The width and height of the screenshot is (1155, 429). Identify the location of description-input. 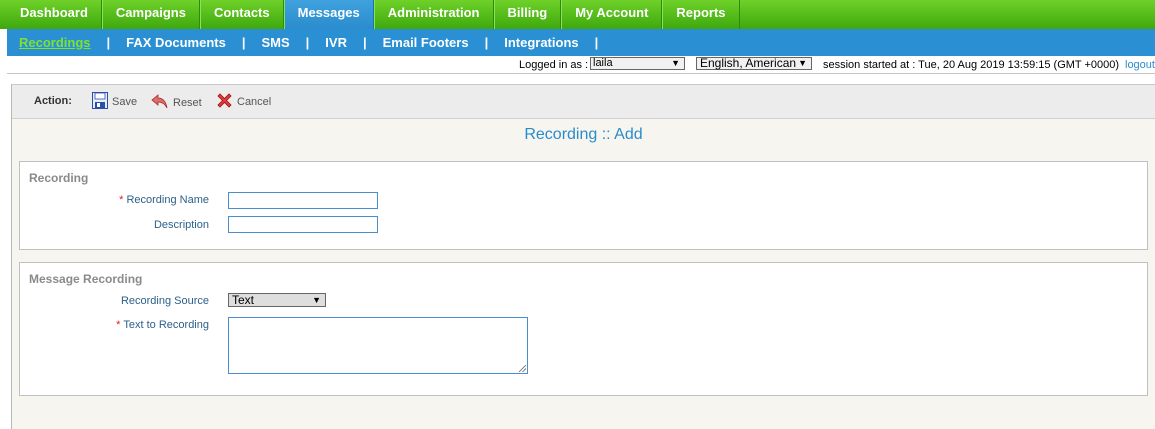
(303, 224).